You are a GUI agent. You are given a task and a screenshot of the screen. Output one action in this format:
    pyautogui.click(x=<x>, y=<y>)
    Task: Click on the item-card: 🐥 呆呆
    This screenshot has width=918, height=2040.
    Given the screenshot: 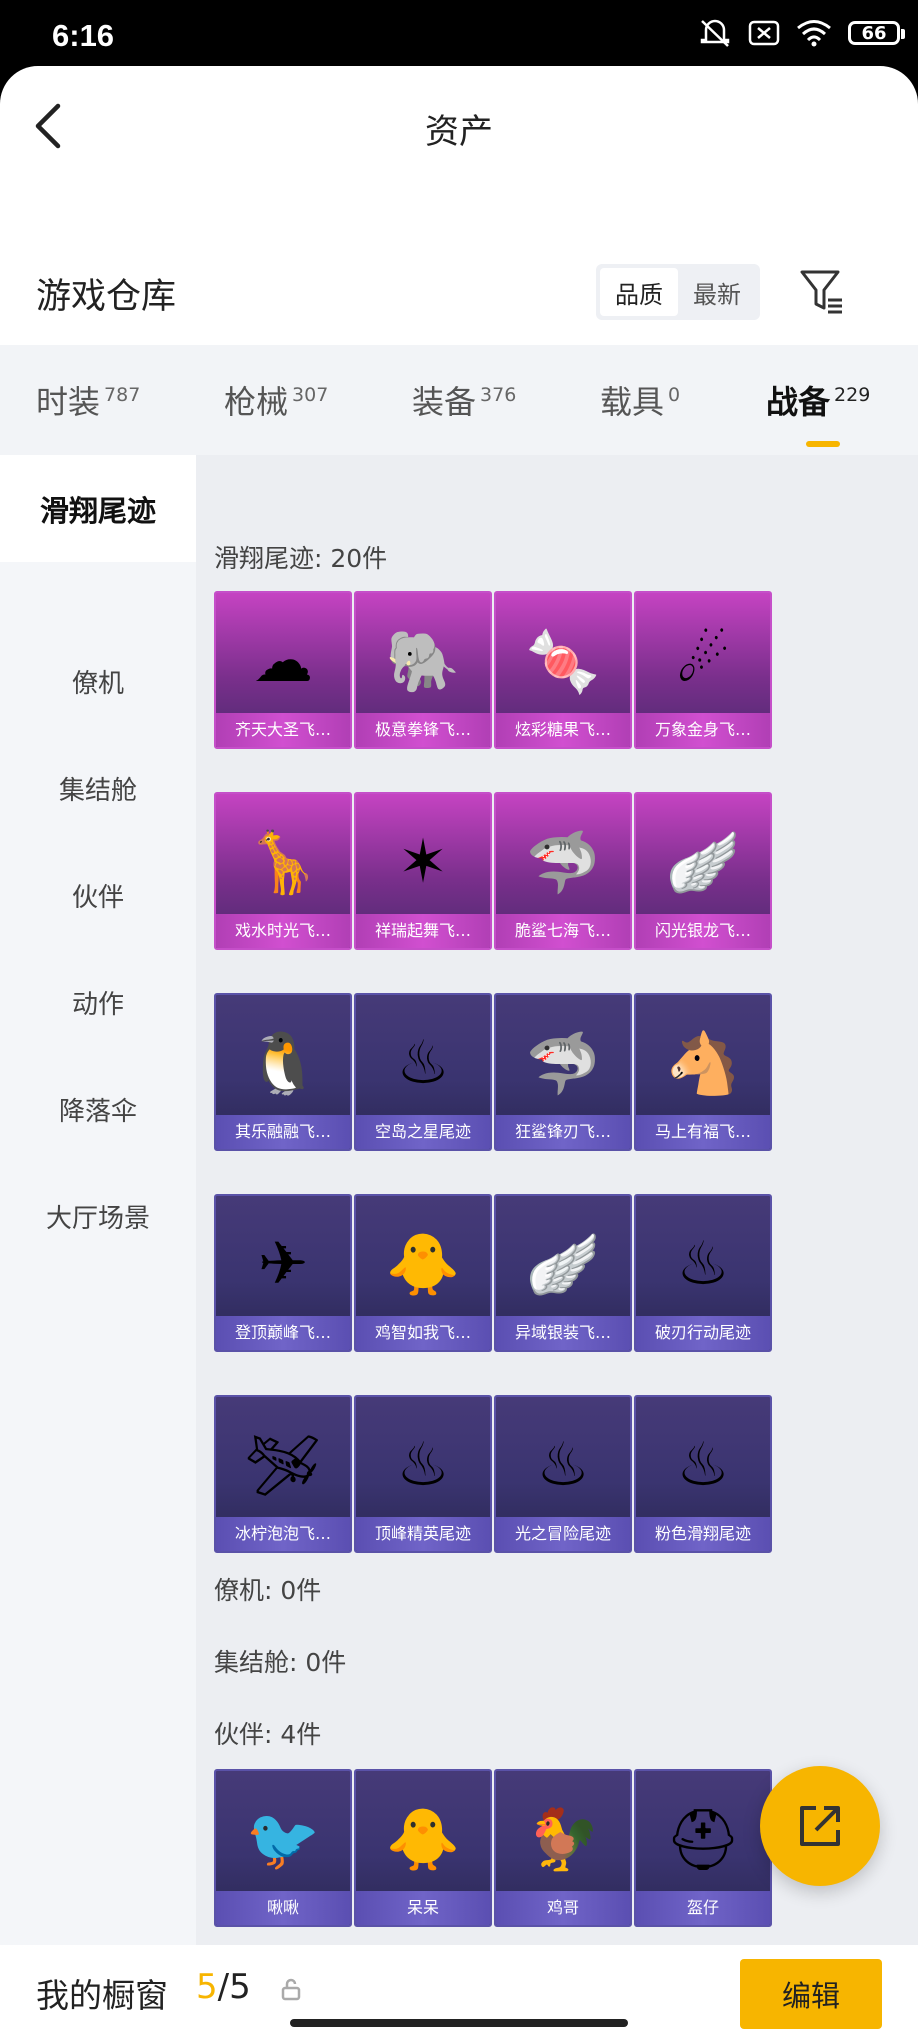 What is the action you would take?
    pyautogui.click(x=423, y=1848)
    